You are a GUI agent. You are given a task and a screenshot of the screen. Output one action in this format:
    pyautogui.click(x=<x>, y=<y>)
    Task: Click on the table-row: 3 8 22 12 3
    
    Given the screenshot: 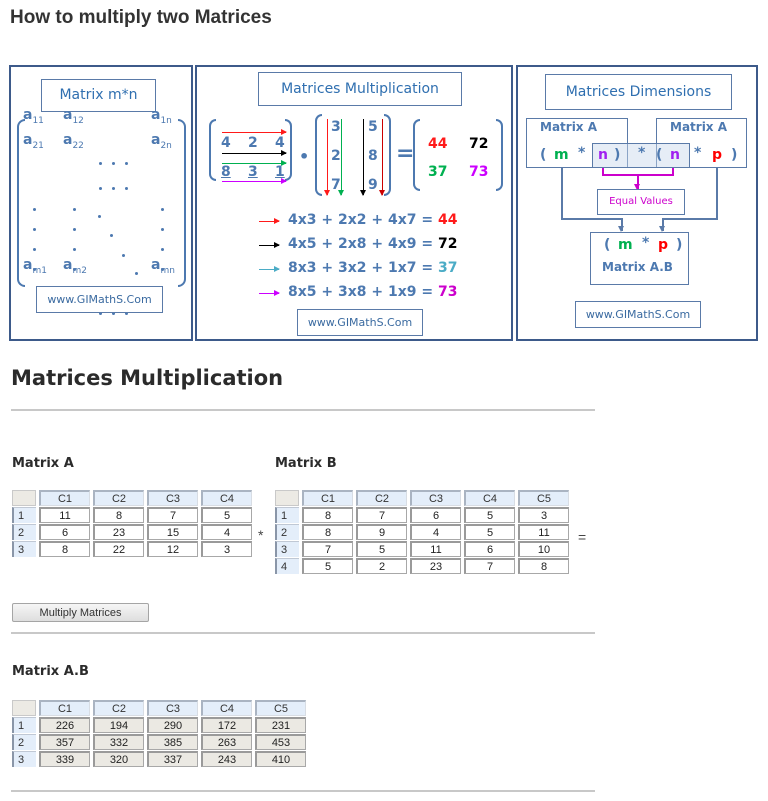 What is the action you would take?
    pyautogui.click(x=132, y=549)
    